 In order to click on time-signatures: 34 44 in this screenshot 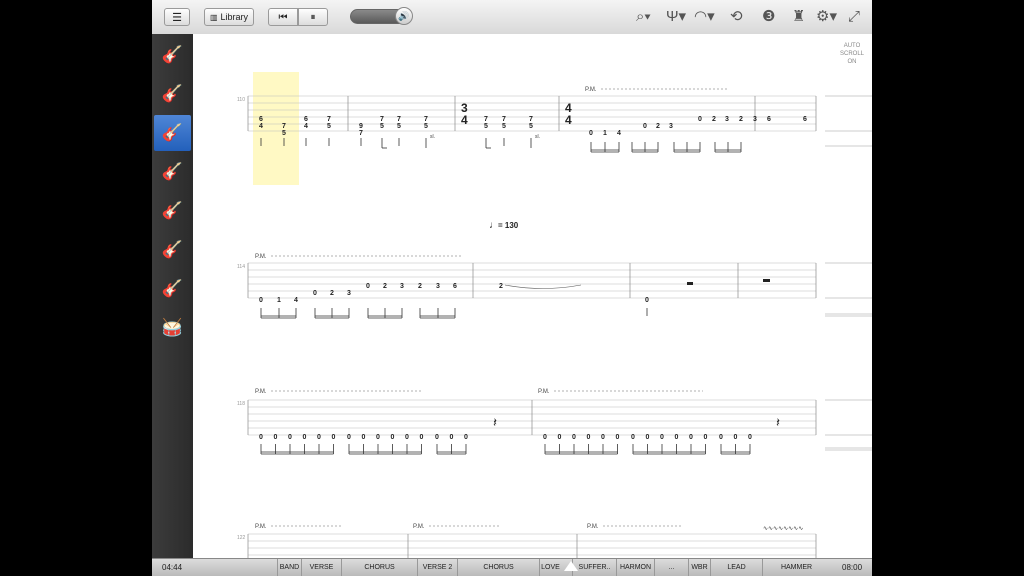, I will do `click(516, 114)`.